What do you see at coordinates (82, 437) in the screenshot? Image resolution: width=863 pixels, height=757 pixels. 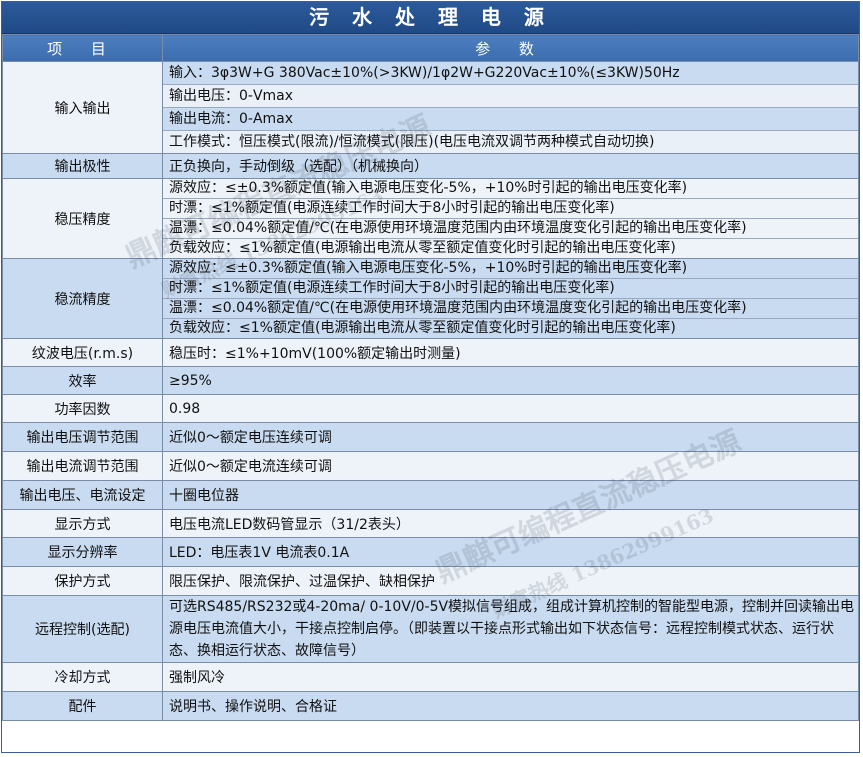 I see `row-label-volt-range: 输出电压调节范围` at bounding box center [82, 437].